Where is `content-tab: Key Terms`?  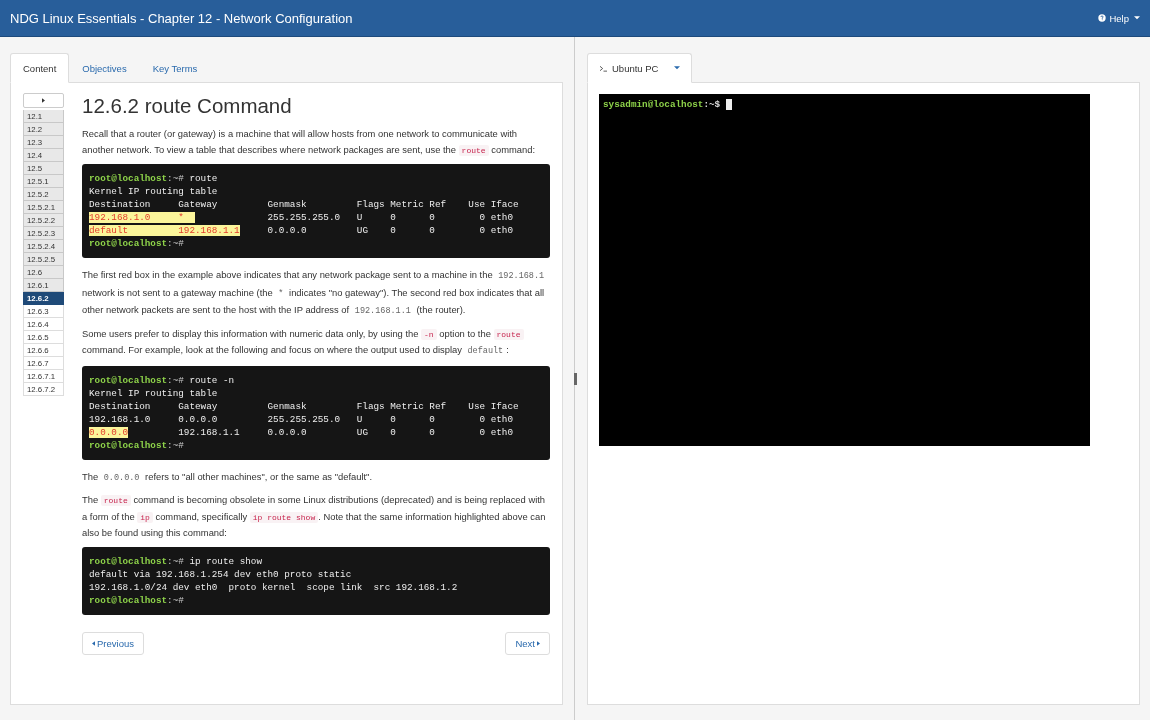 content-tab: Key Terms is located at coordinates (175, 68).